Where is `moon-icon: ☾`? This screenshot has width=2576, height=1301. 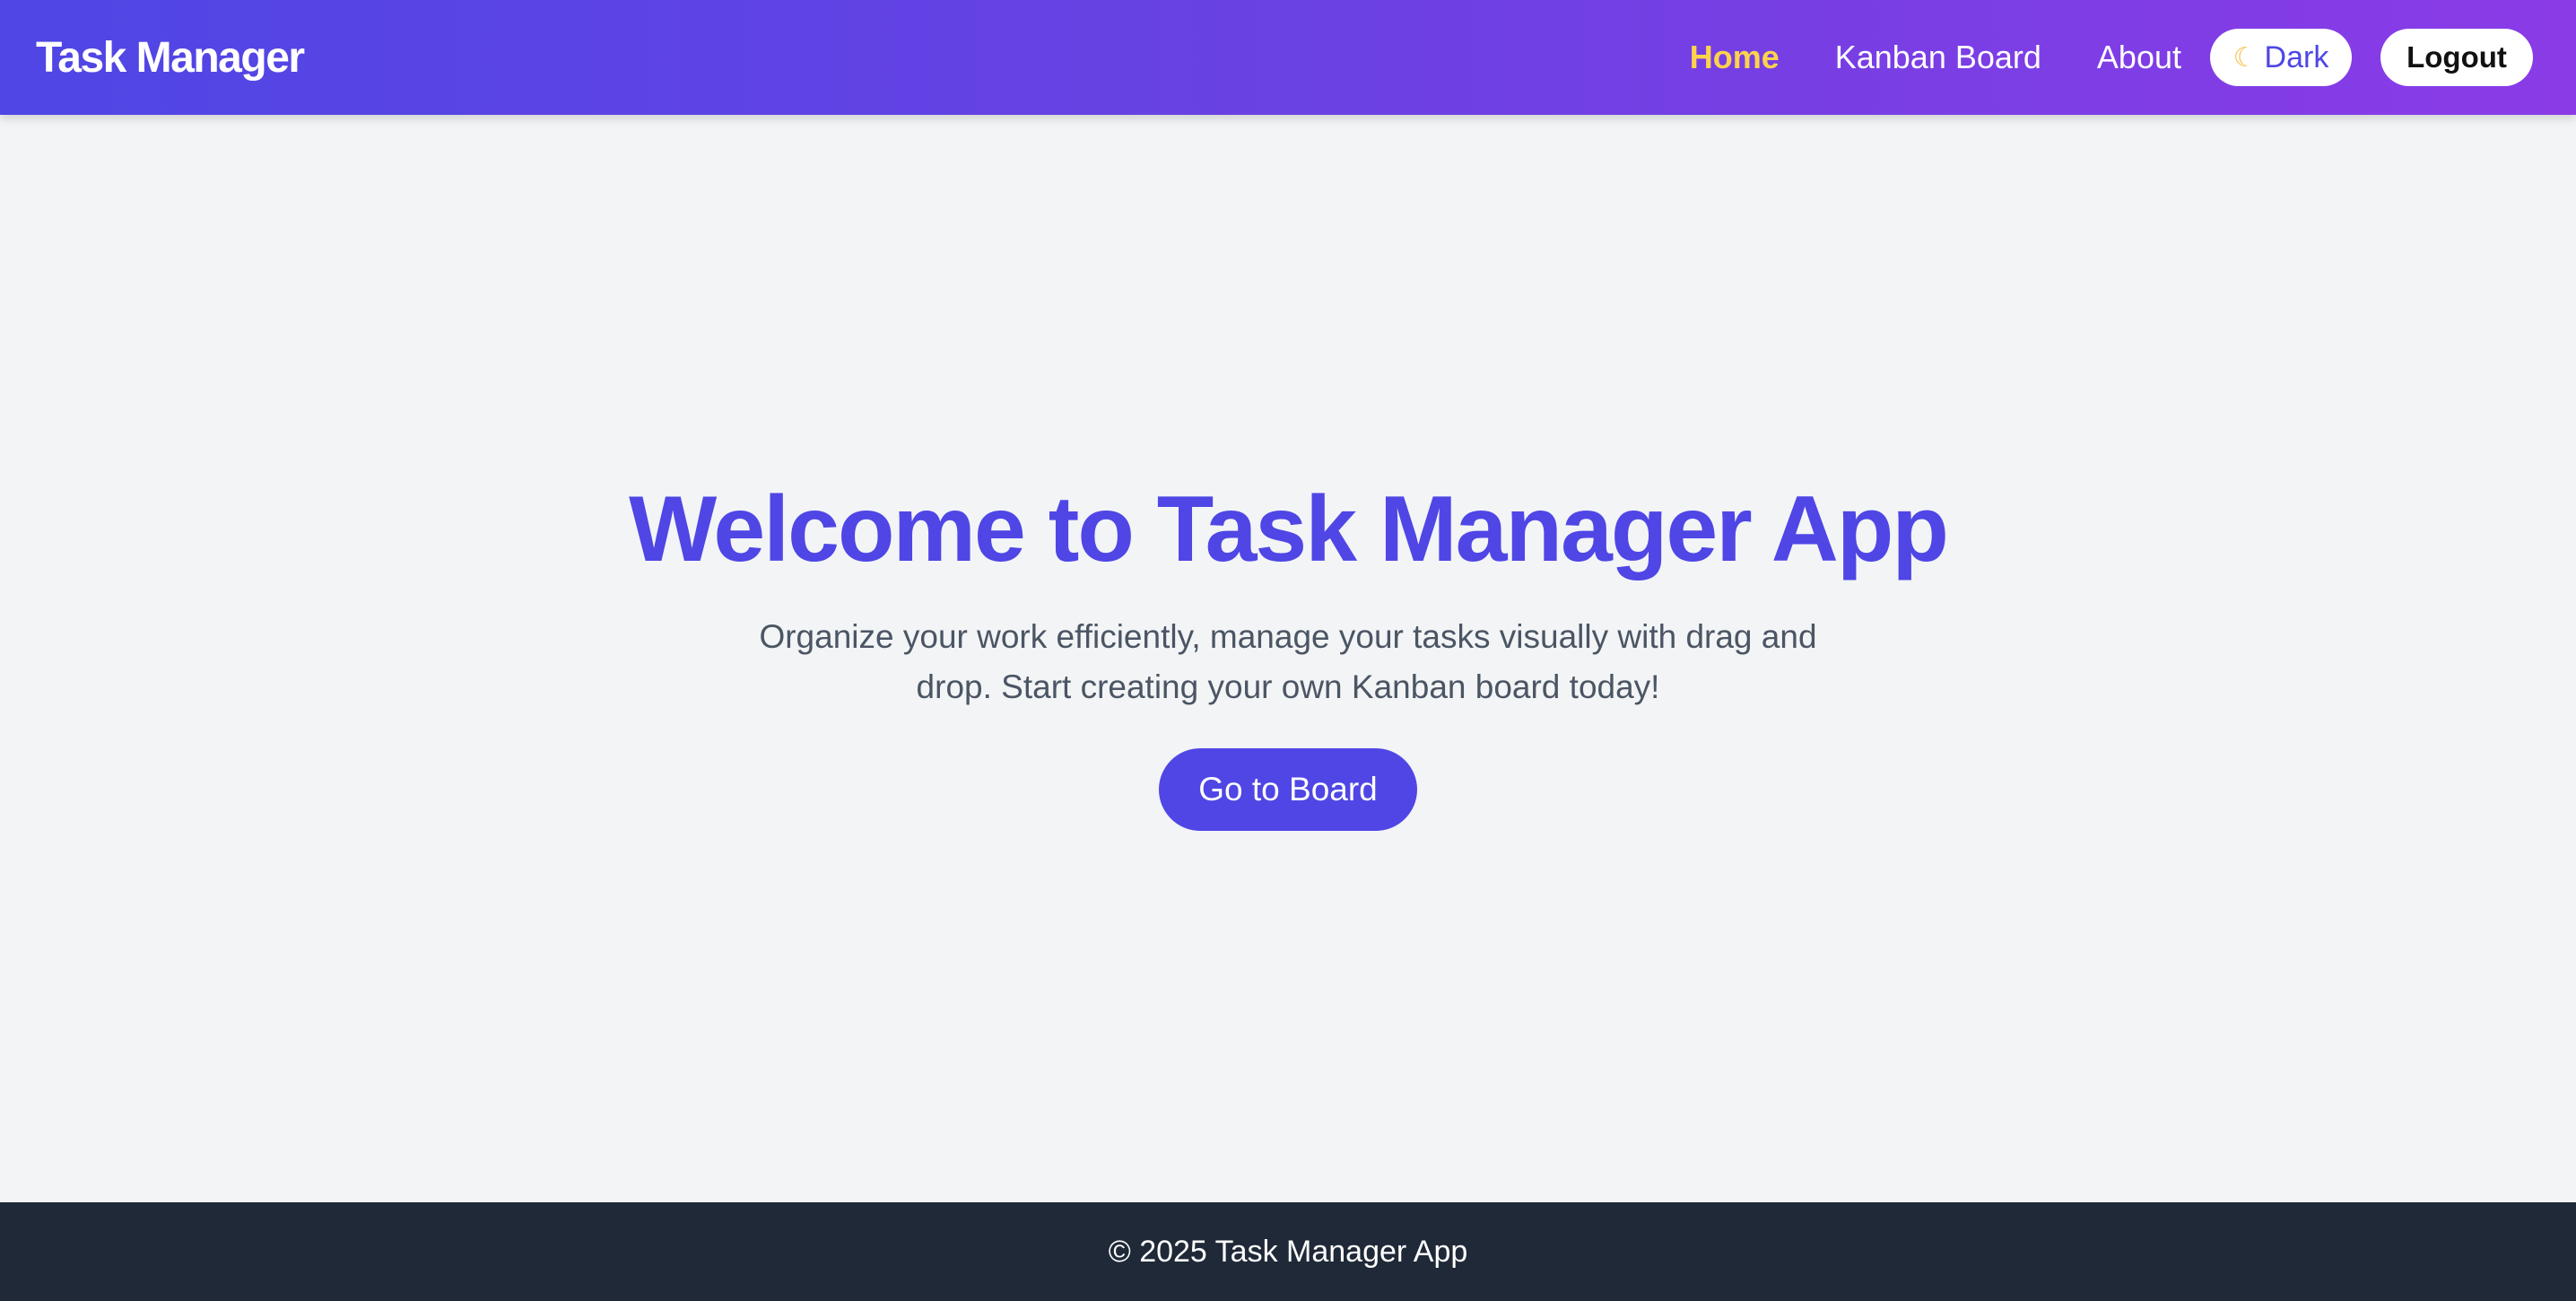 moon-icon: ☾ is located at coordinates (2245, 57).